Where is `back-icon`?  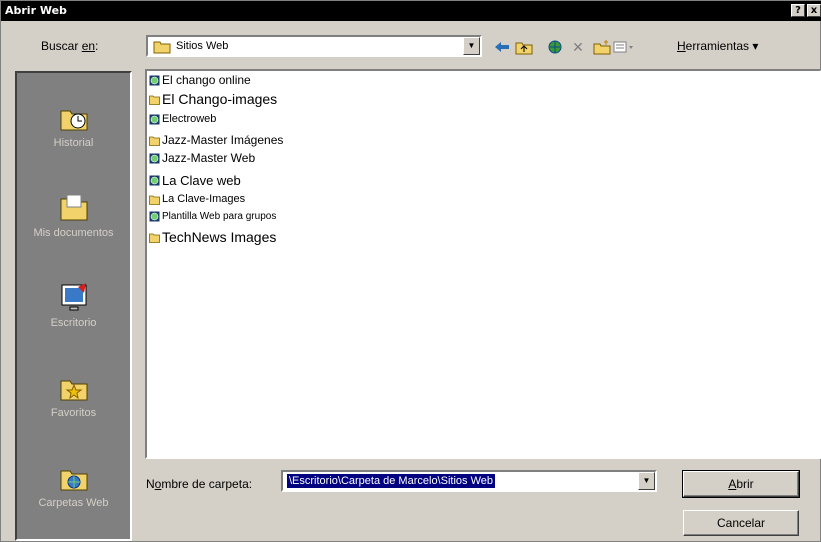
back-icon is located at coordinates (502, 47).